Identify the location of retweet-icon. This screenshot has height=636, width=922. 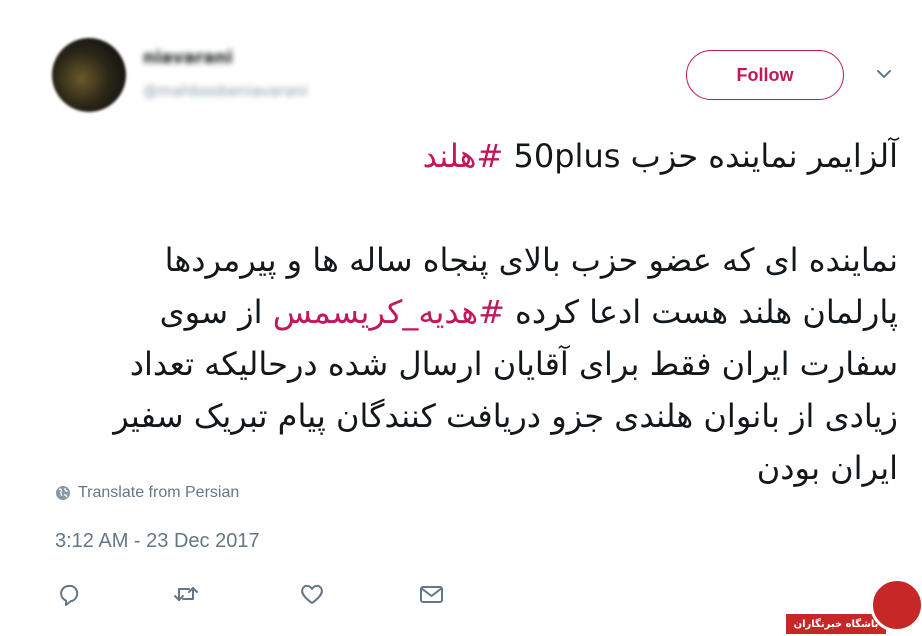
(186, 594).